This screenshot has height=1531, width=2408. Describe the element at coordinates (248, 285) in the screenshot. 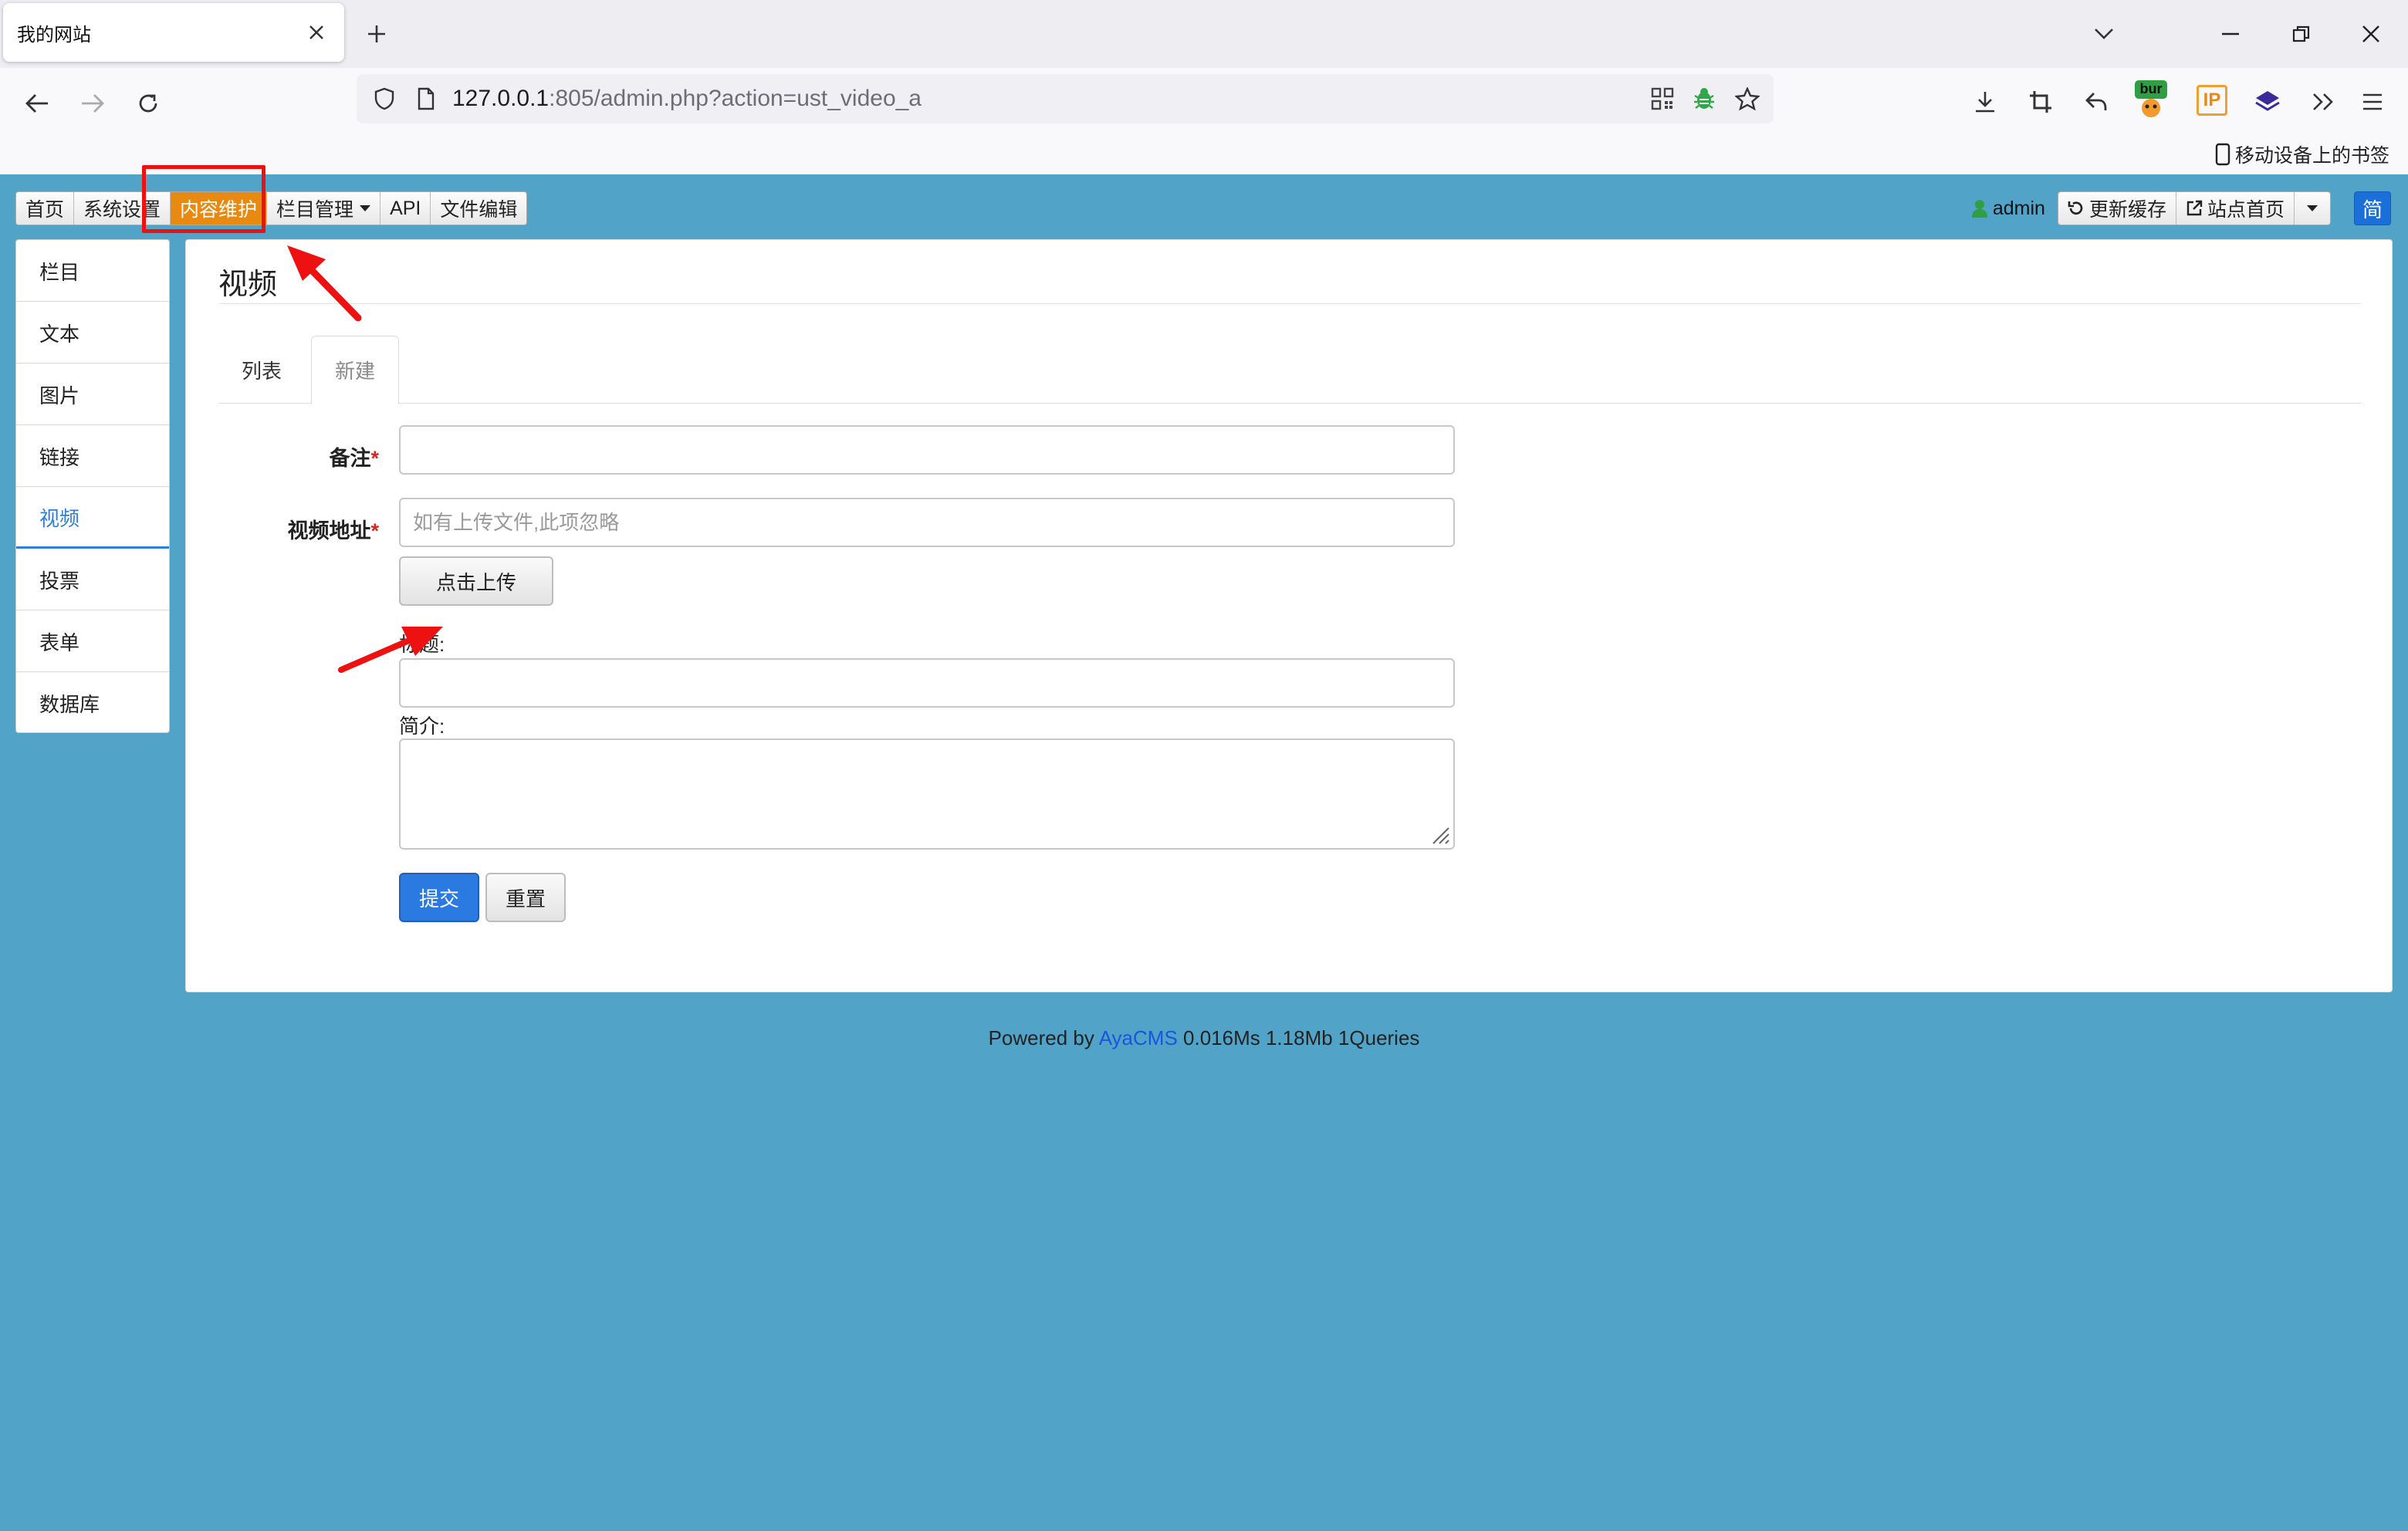

I see `page-title: 视频` at that location.